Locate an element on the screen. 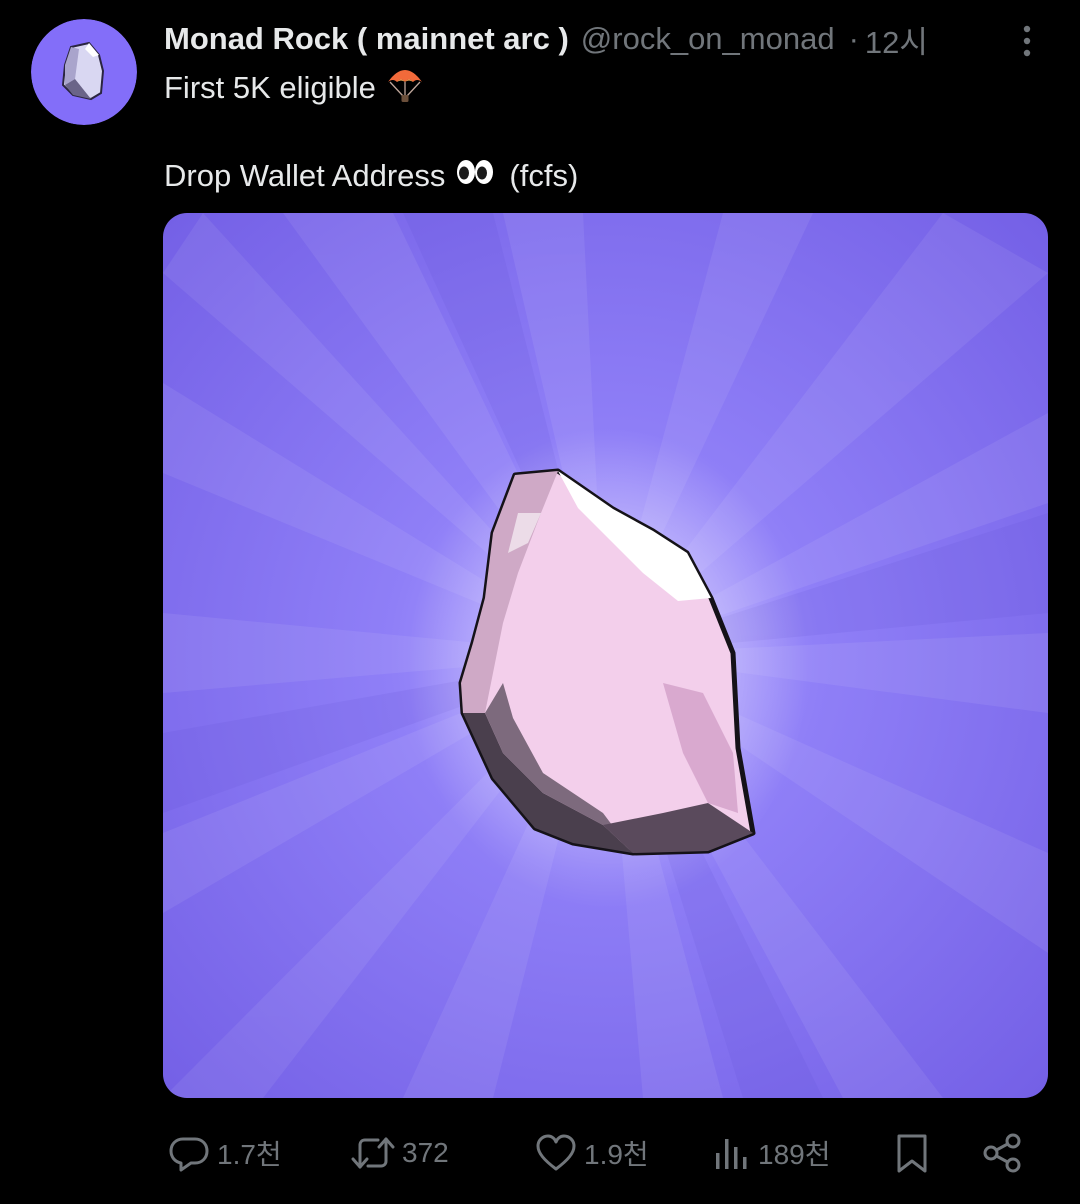 The image size is (1080, 1204). tweet-text: Drop Wallet Address is located at coordinates (305, 175).